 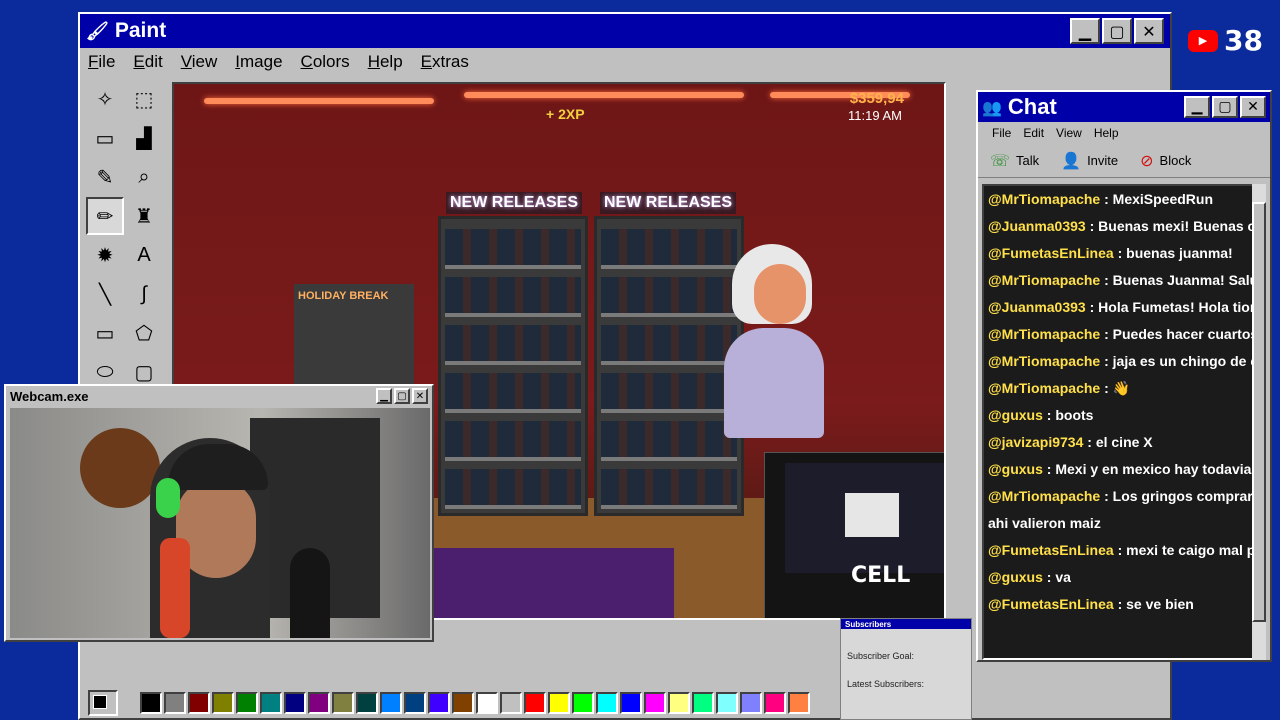 I want to click on select-icon: ⬚, so click(x=144, y=99).